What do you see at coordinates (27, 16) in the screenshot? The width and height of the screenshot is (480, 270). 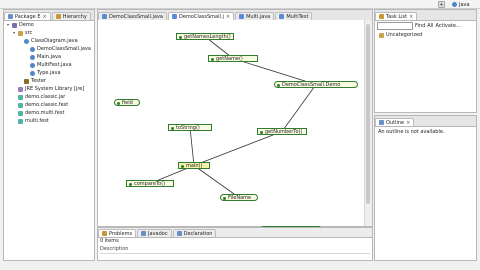 I see `tab-package-explorer: Package E ×` at bounding box center [27, 16].